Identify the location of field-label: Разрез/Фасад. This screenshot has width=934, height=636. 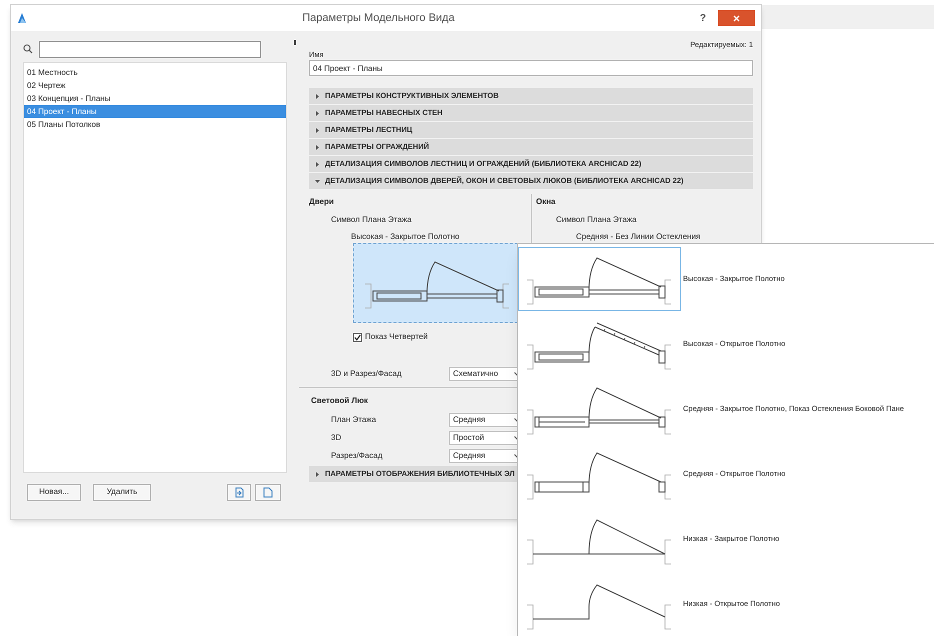
(357, 456).